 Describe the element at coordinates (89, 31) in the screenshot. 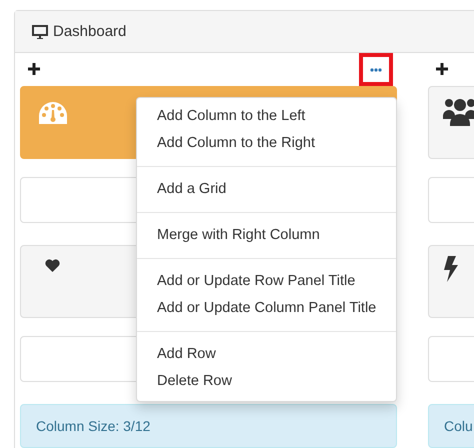

I see `panel-title: Dashboard` at that location.